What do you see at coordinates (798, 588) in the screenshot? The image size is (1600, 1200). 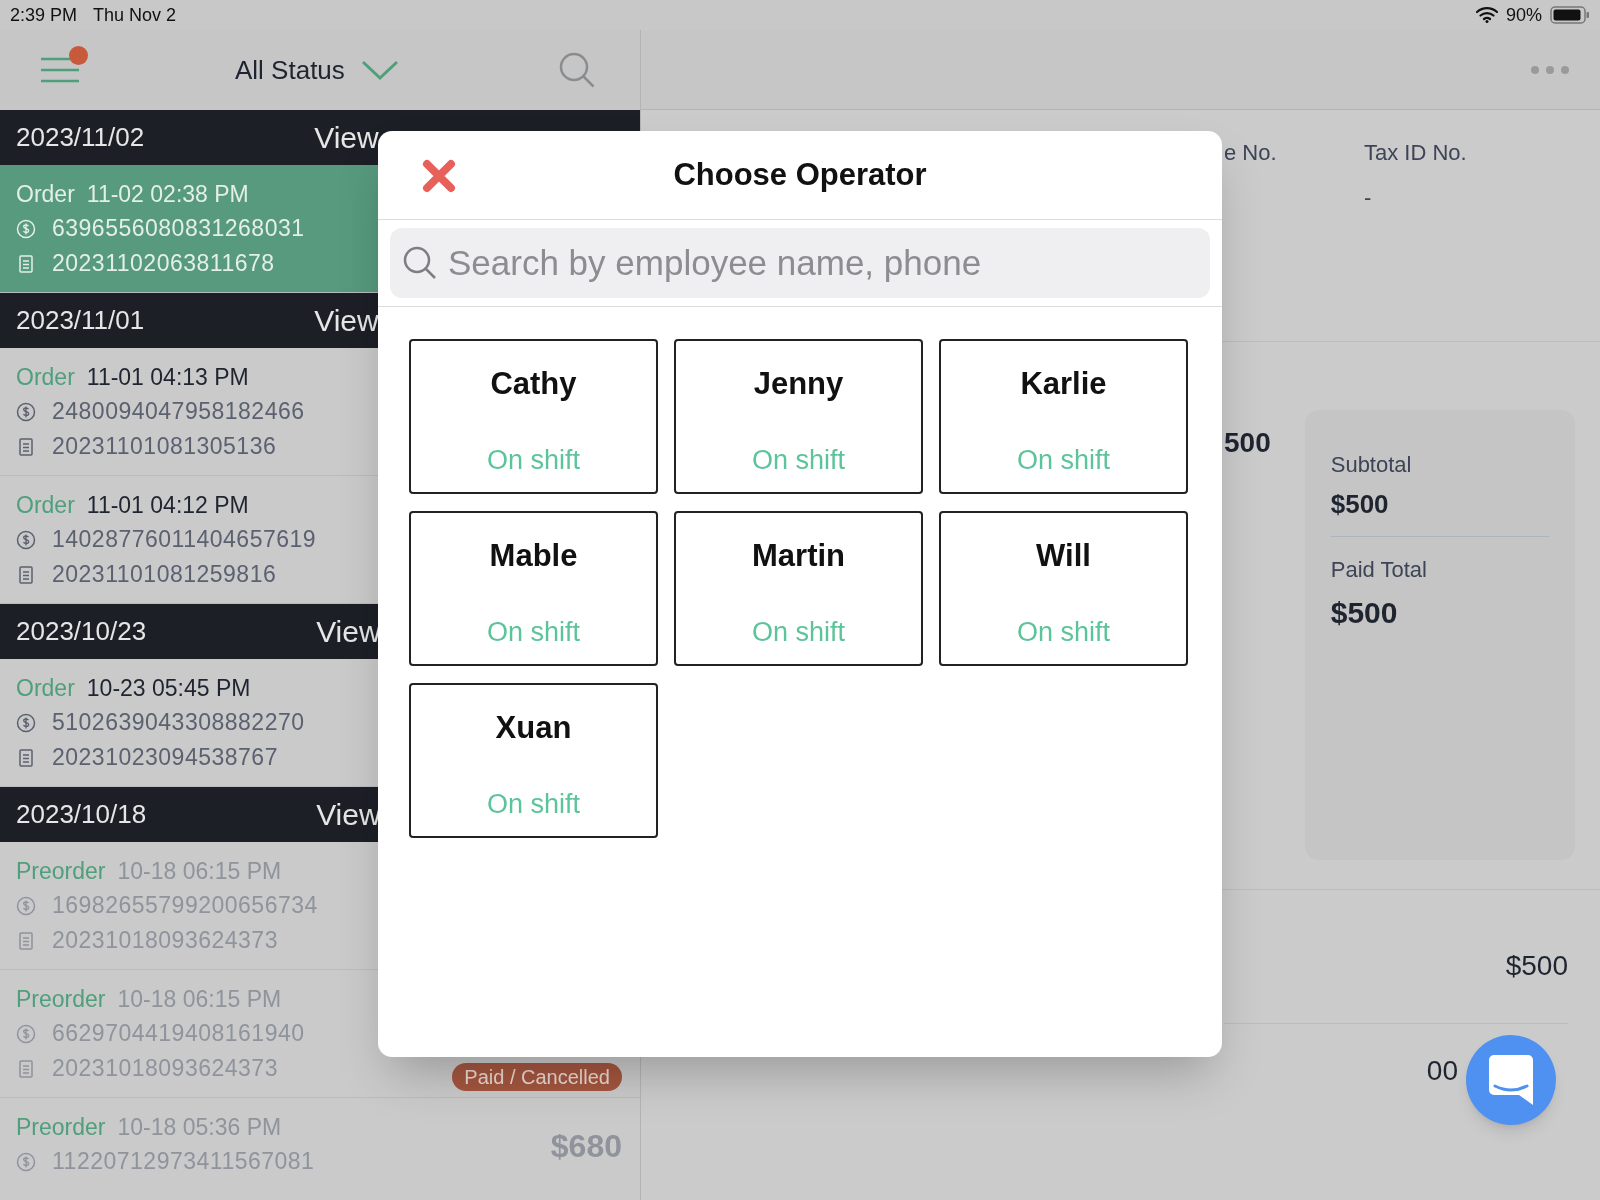 I see `operator-card: Martin On shift` at bounding box center [798, 588].